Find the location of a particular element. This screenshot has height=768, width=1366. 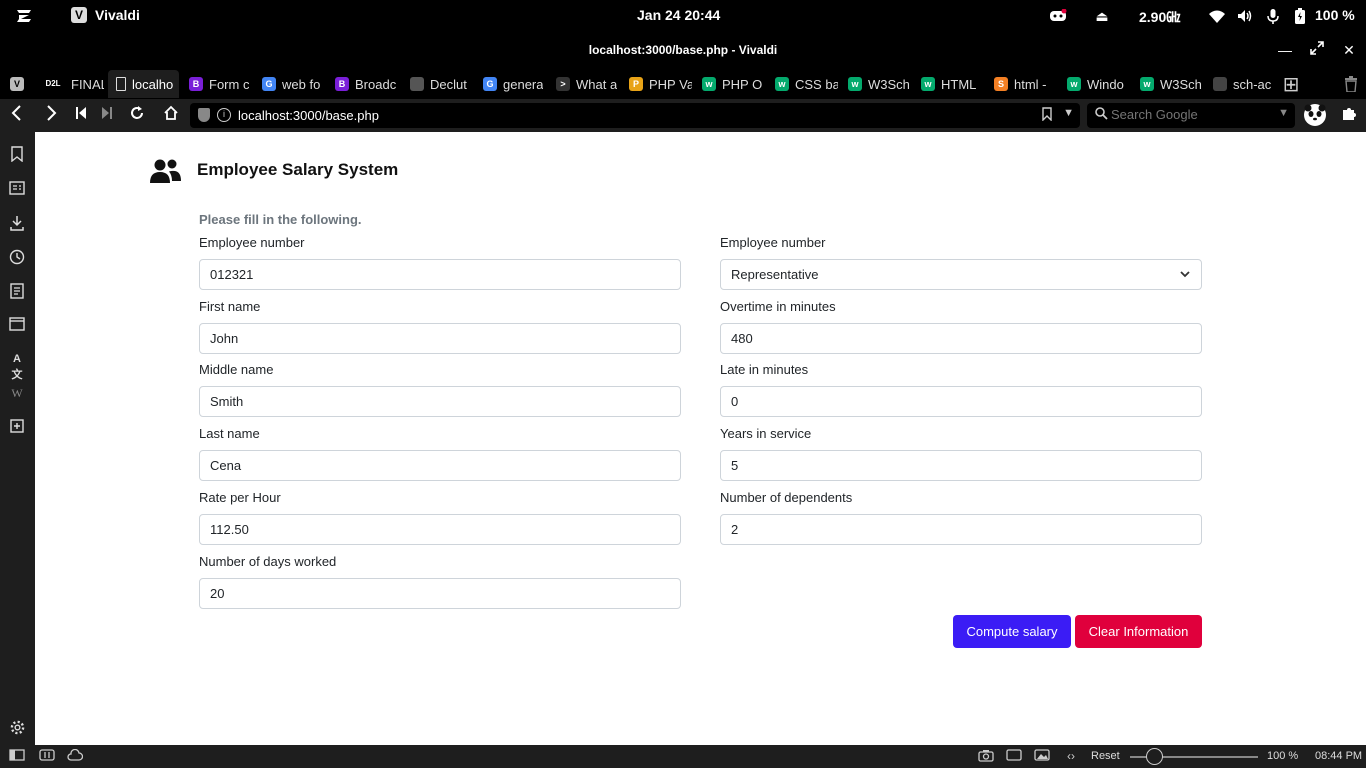

years-in-service-input is located at coordinates (961, 465).